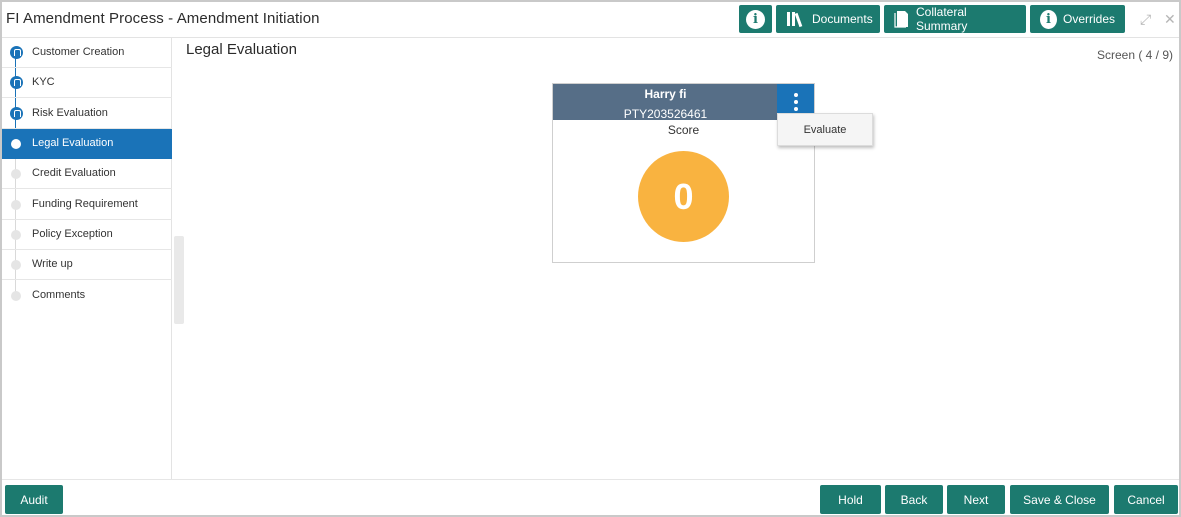  Describe the element at coordinates (665, 114) in the screenshot. I see `party-id: PTY203526461` at that location.